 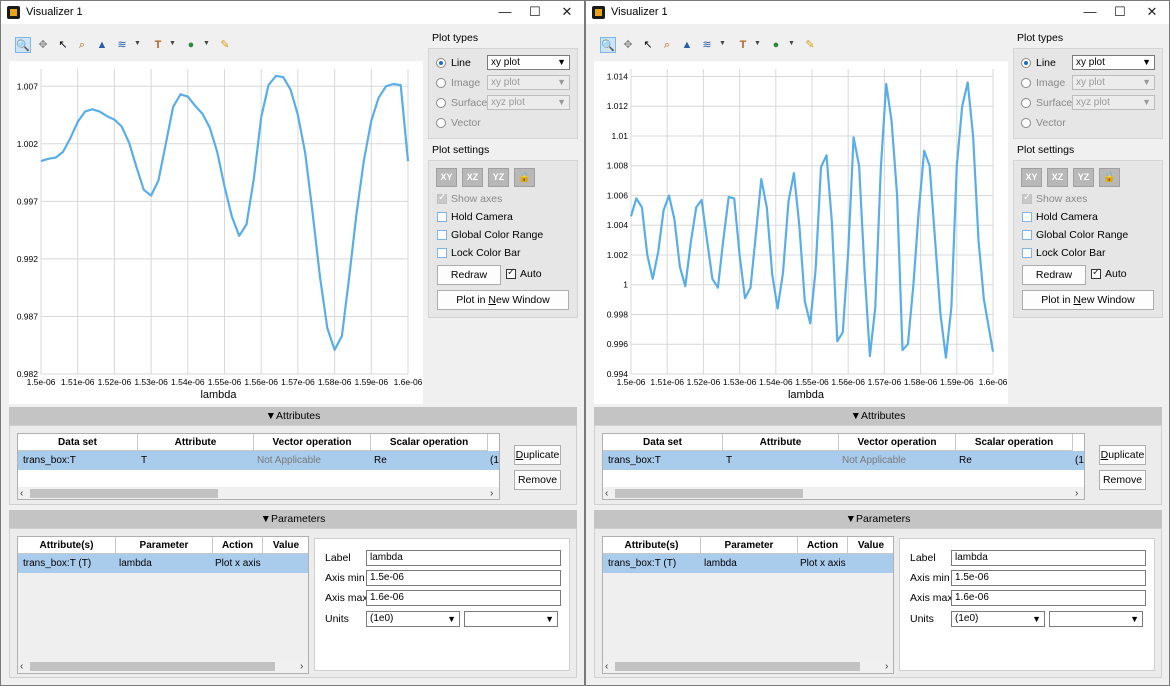 What do you see at coordinates (1122, 455) in the screenshot?
I see `duplicate-button: Duplicate` at bounding box center [1122, 455].